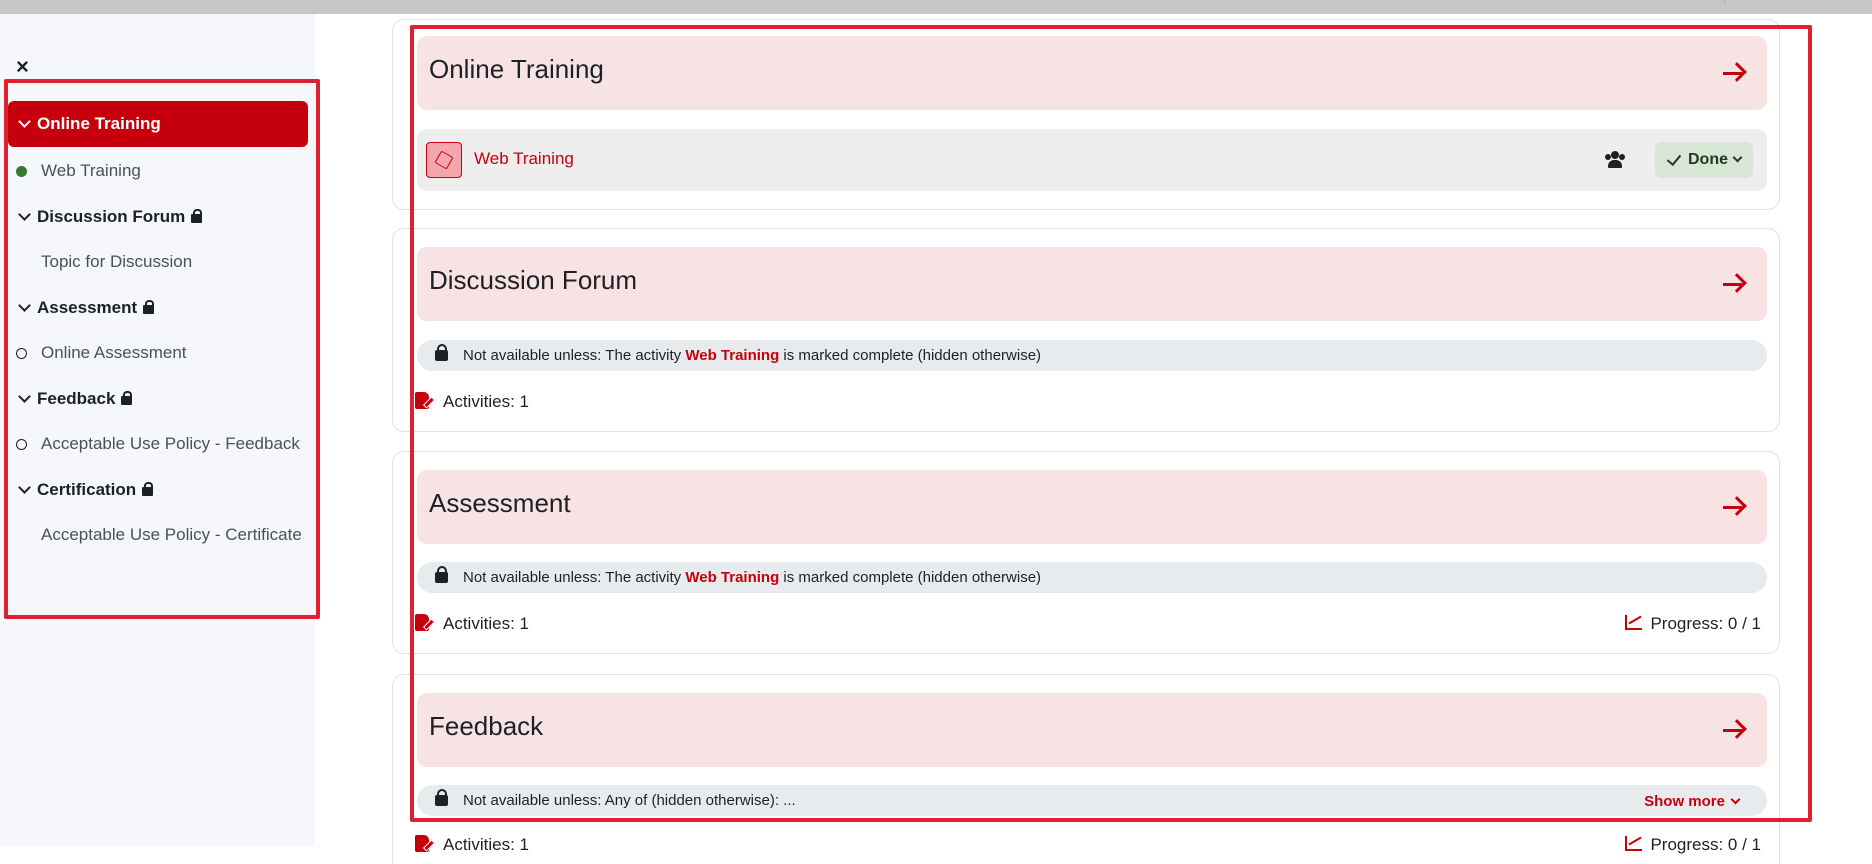  Describe the element at coordinates (1092, 507) in the screenshot. I see `section-header: Assessment` at that location.